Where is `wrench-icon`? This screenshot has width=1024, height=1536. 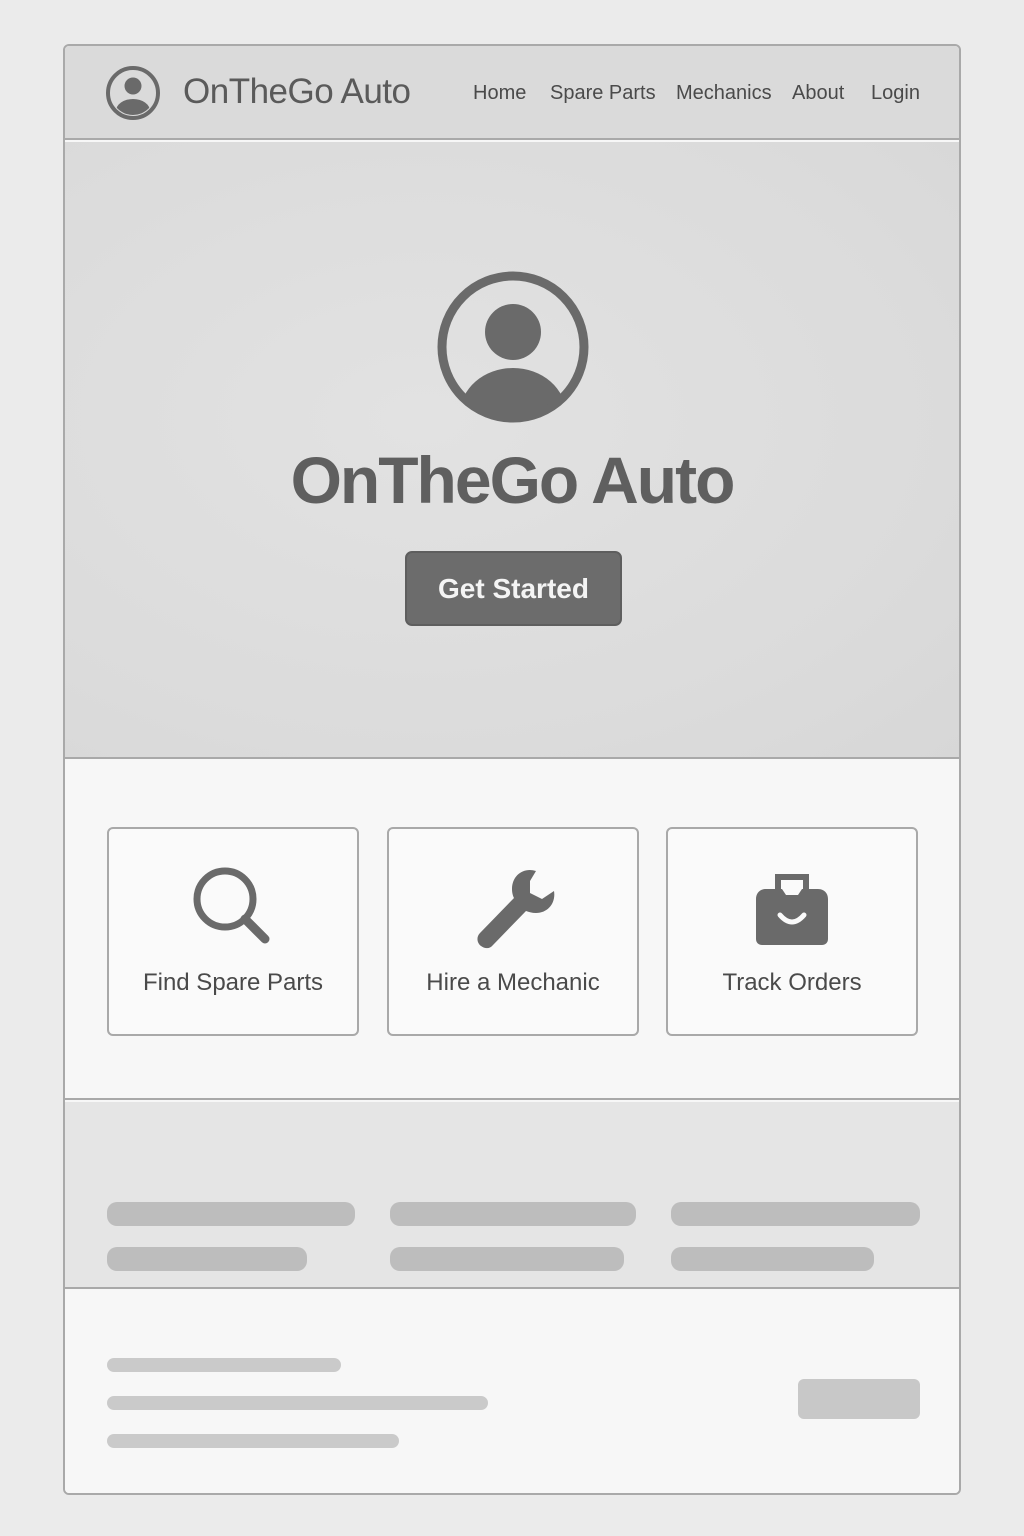
wrench-icon is located at coordinates (516, 909).